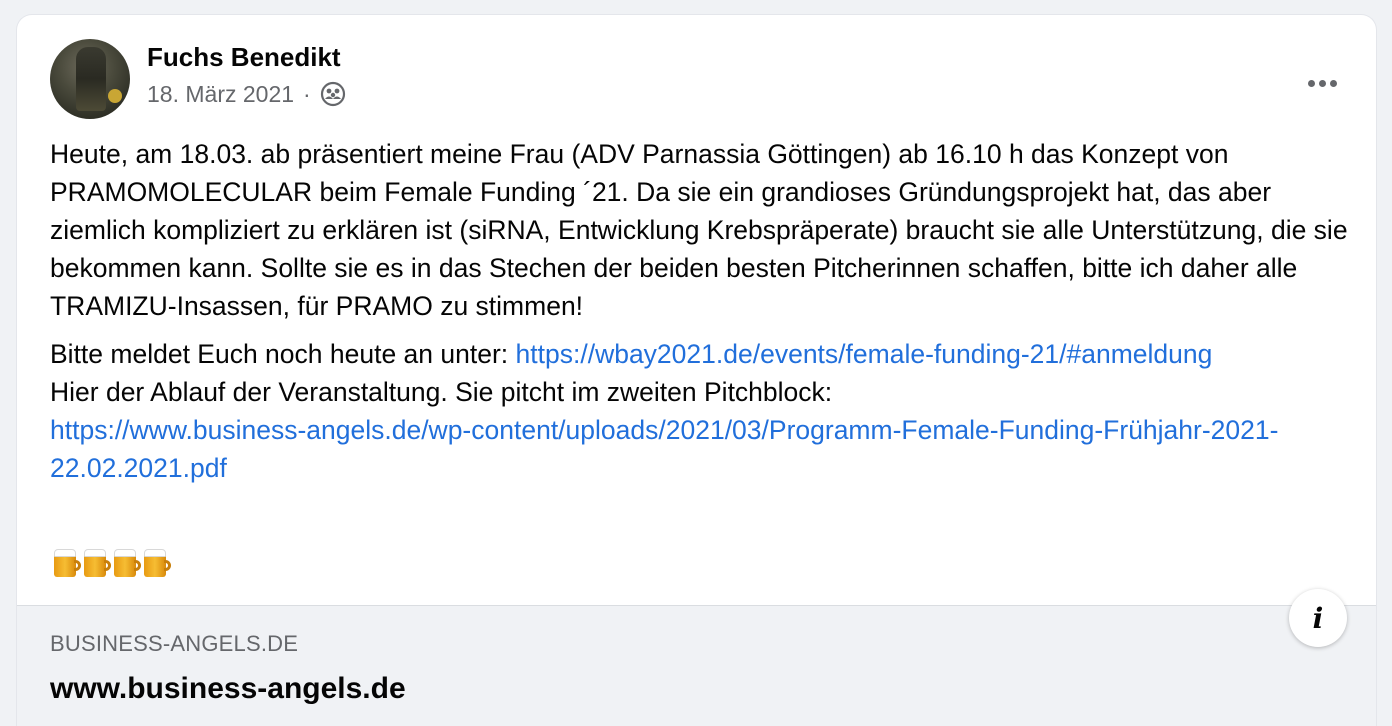 This screenshot has width=1392, height=726. I want to click on avatar, so click(90, 79).